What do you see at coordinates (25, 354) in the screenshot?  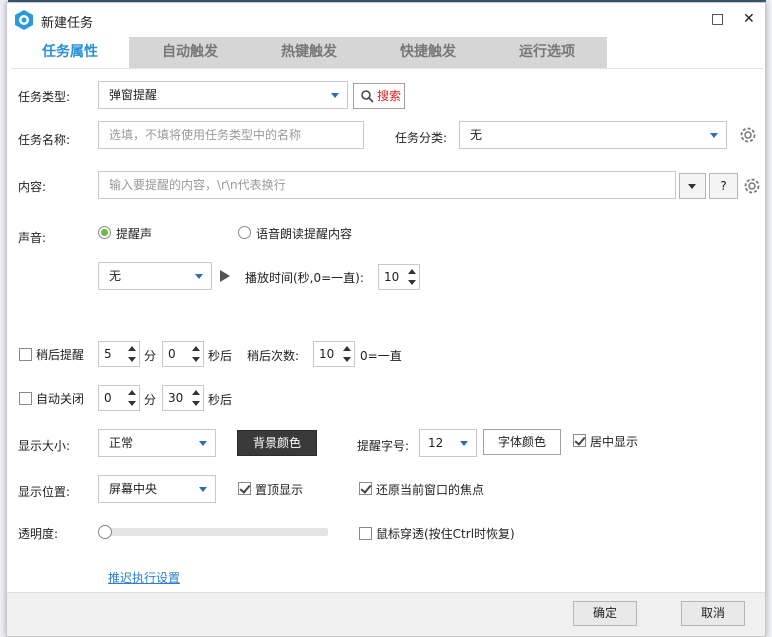 I see `remind-later-checkbox` at bounding box center [25, 354].